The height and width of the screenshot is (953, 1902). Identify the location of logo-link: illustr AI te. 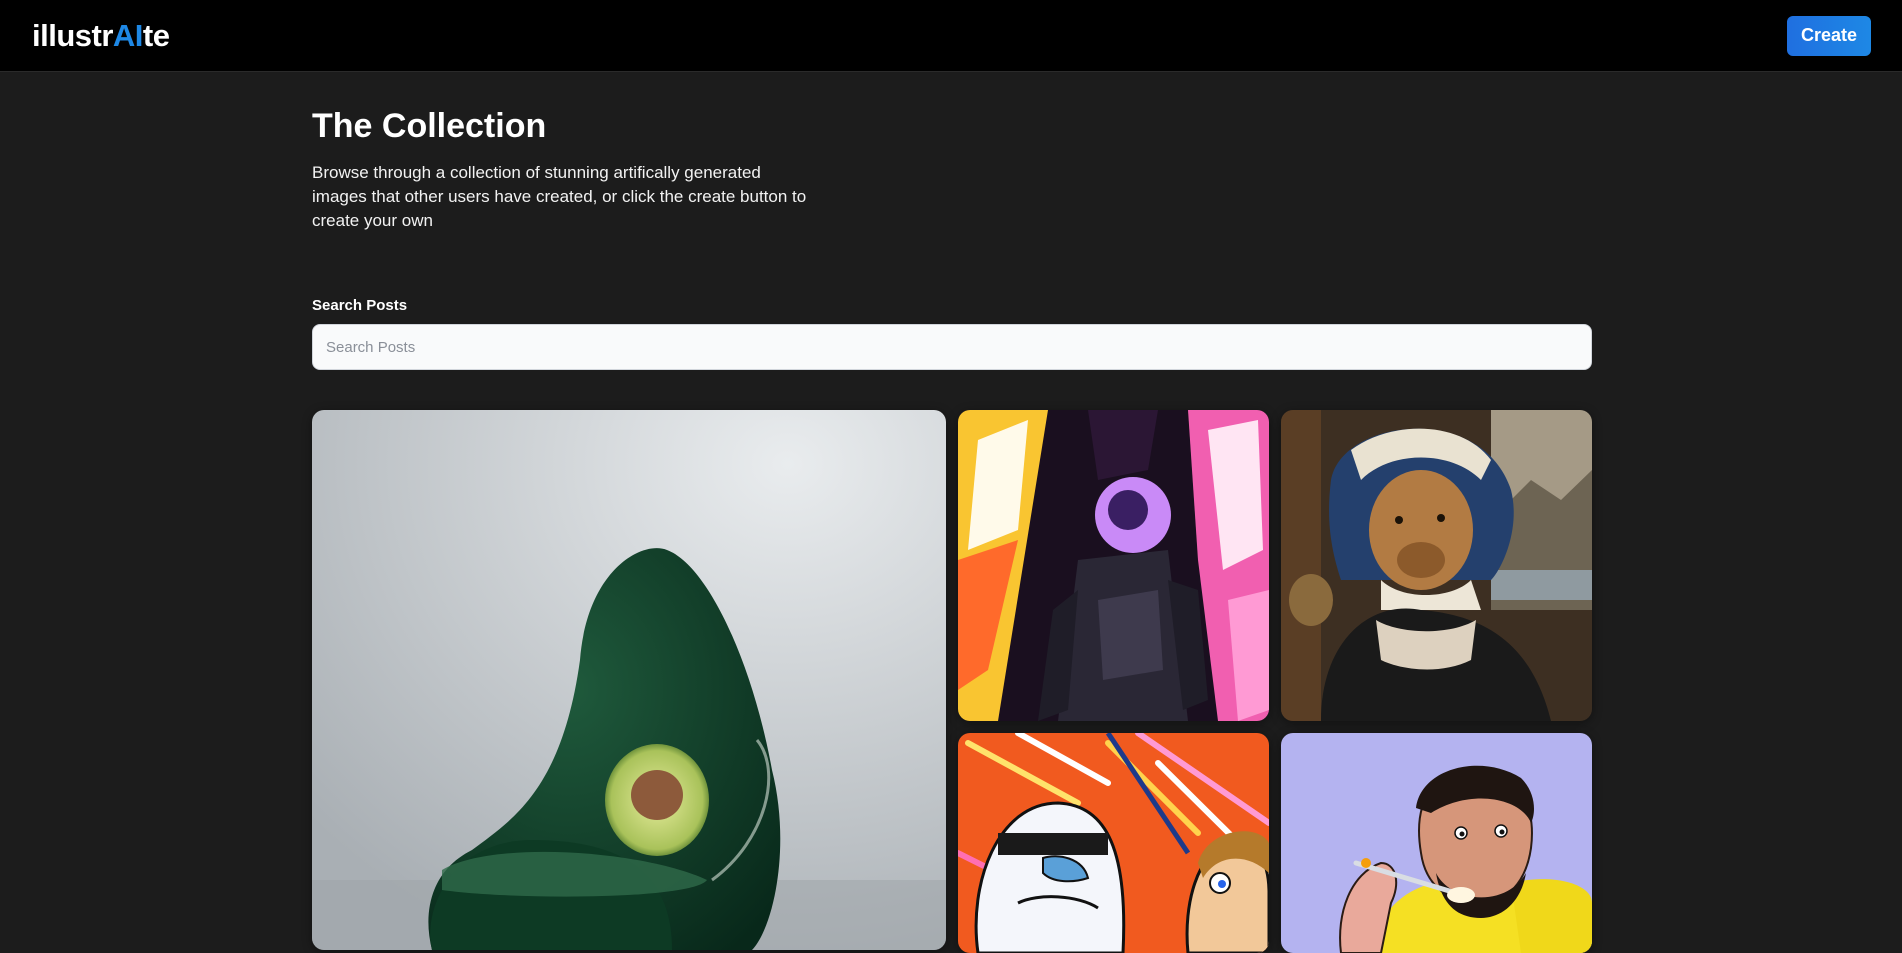
(101, 35).